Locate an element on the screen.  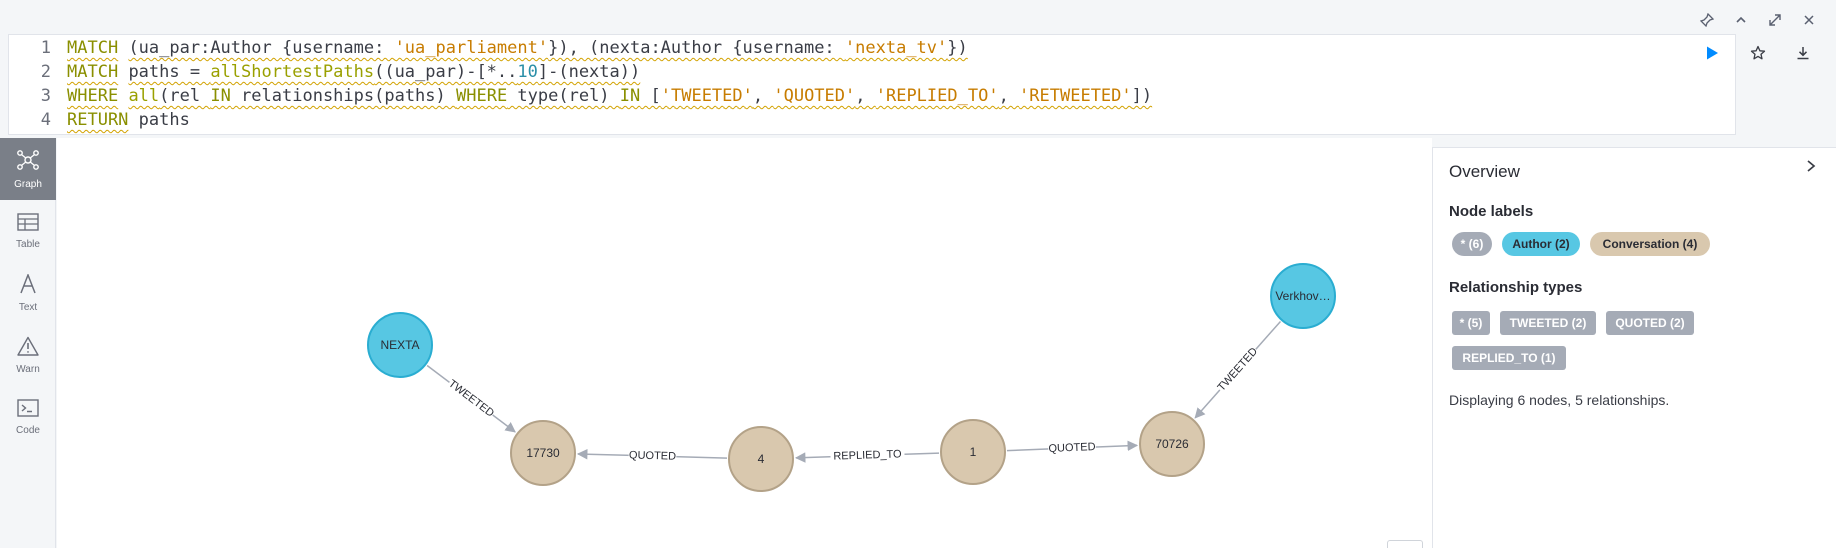
conversation-node: 4 is located at coordinates (761, 459).